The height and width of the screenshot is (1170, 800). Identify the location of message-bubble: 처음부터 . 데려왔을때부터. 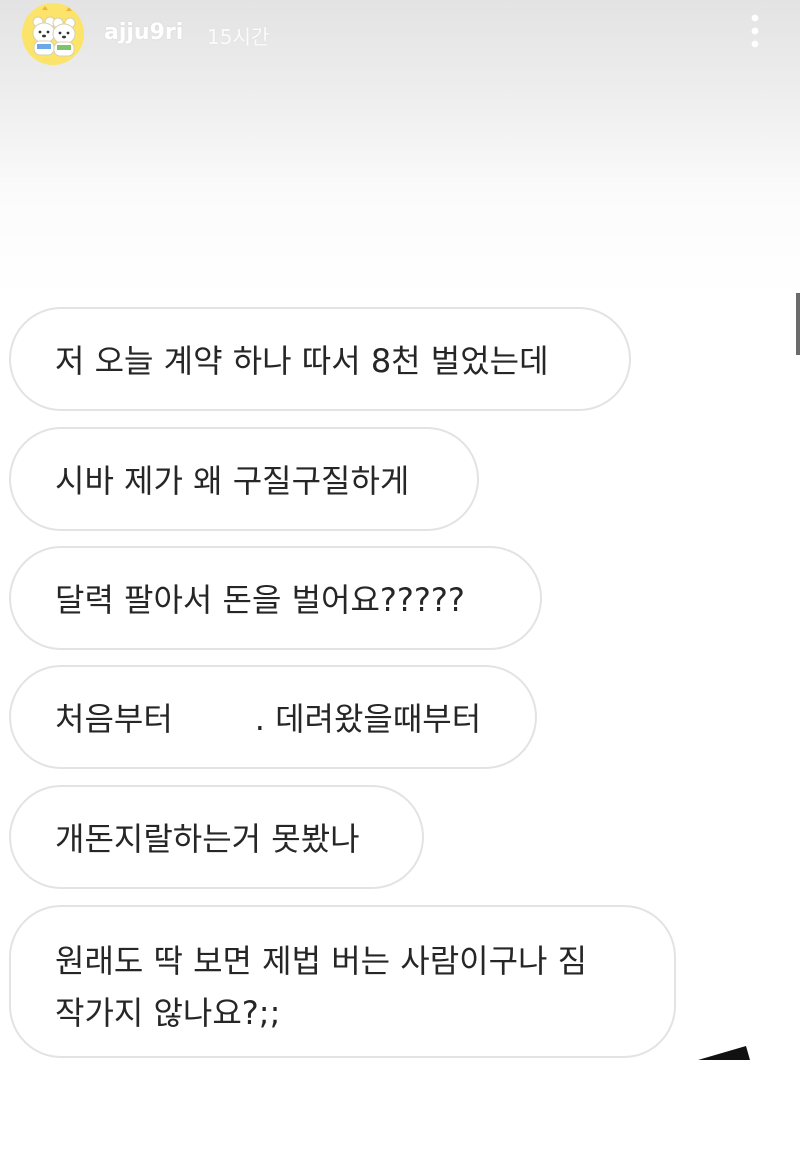
(273, 717).